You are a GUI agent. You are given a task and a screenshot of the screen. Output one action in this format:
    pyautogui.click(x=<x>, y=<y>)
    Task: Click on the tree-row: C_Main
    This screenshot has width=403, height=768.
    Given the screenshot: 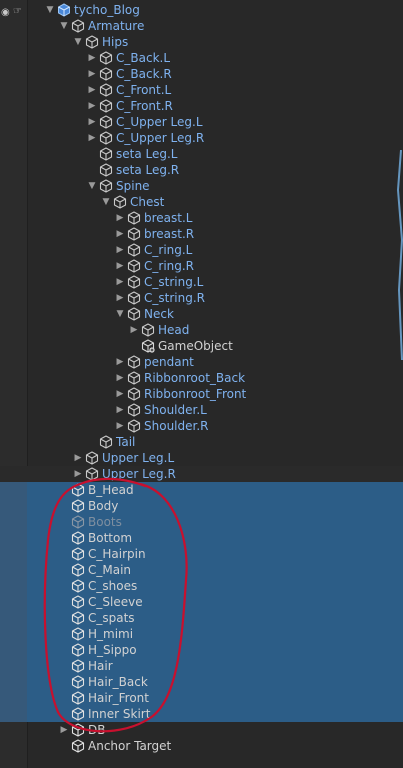 What is the action you would take?
    pyautogui.click(x=201, y=570)
    